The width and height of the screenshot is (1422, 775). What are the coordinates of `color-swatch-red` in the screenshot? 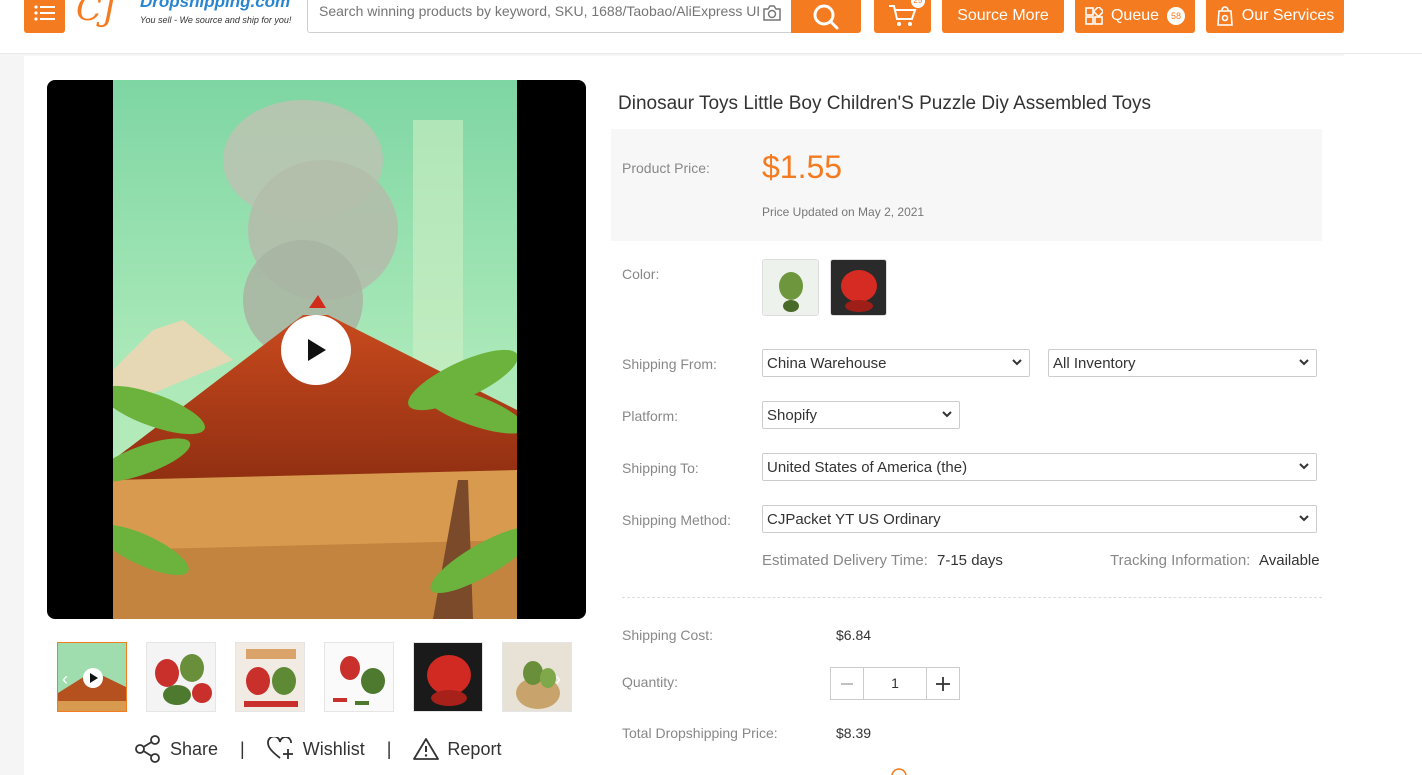 It's located at (858, 287).